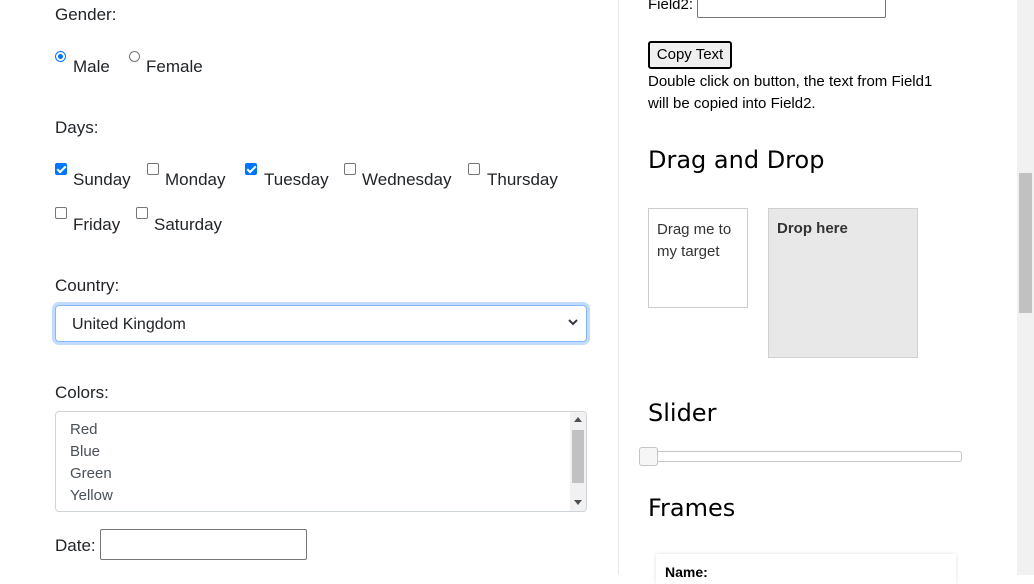 This screenshot has width=1034, height=584. Describe the element at coordinates (736, 160) in the screenshot. I see `drag-drop-heading: Drag and Drop` at that location.